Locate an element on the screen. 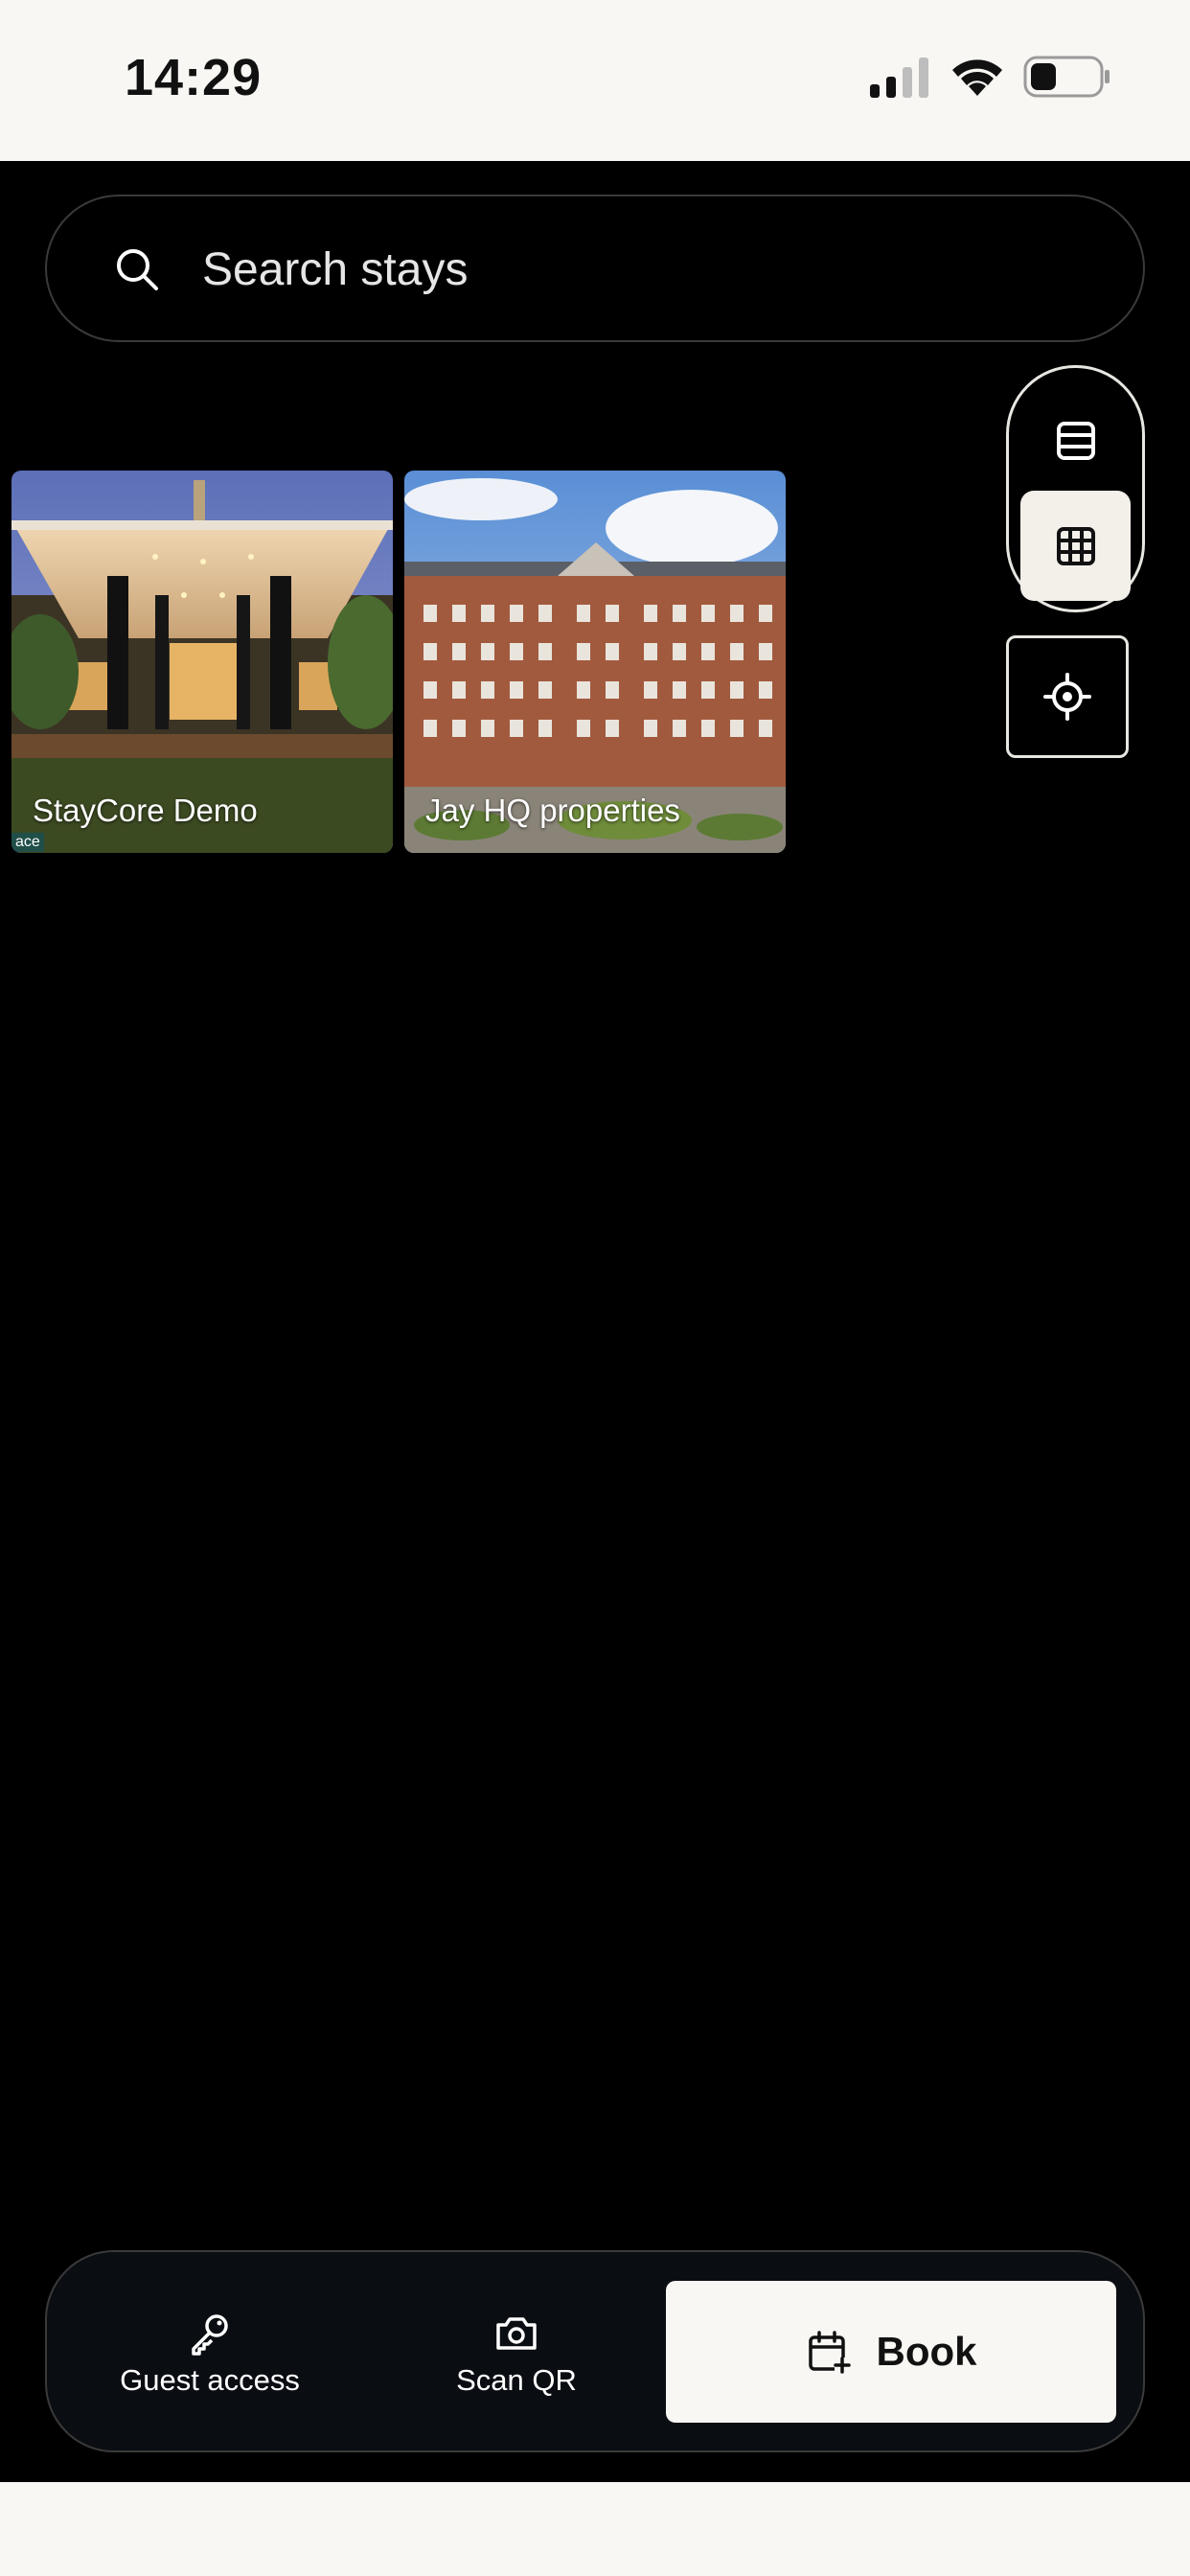 The image size is (1190, 2576). list-view-icon is located at coordinates (1075, 440).